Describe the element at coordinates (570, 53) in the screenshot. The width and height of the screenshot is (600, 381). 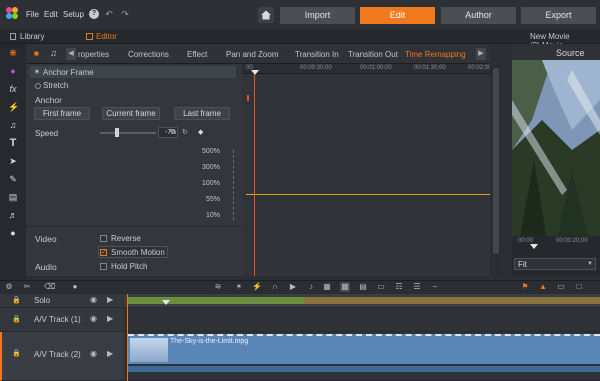
I see `source-label: Source` at that location.